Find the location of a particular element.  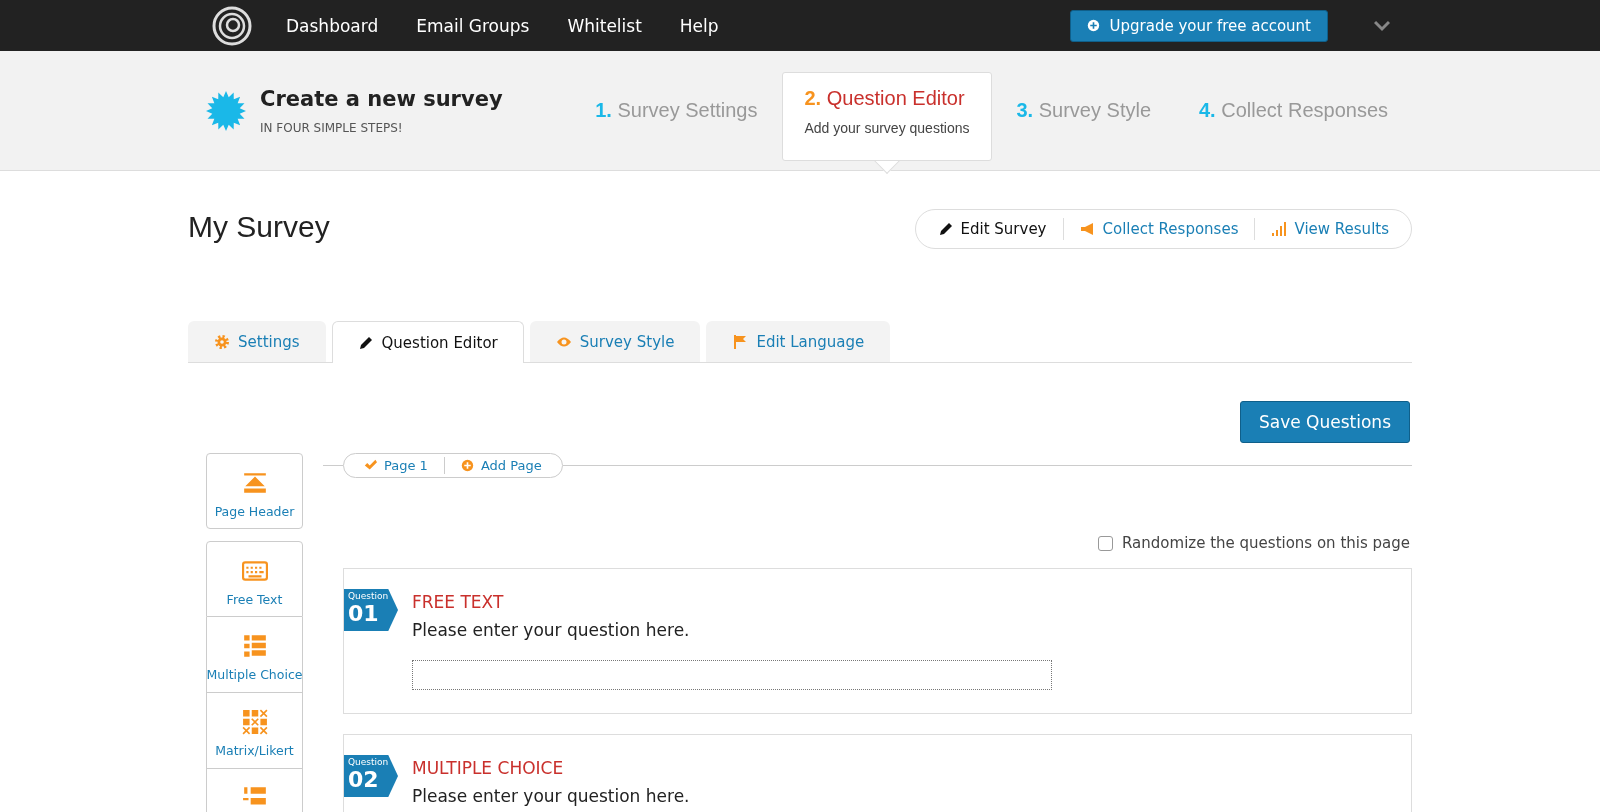

question-type-item: Multiple Choice is located at coordinates (254, 655).